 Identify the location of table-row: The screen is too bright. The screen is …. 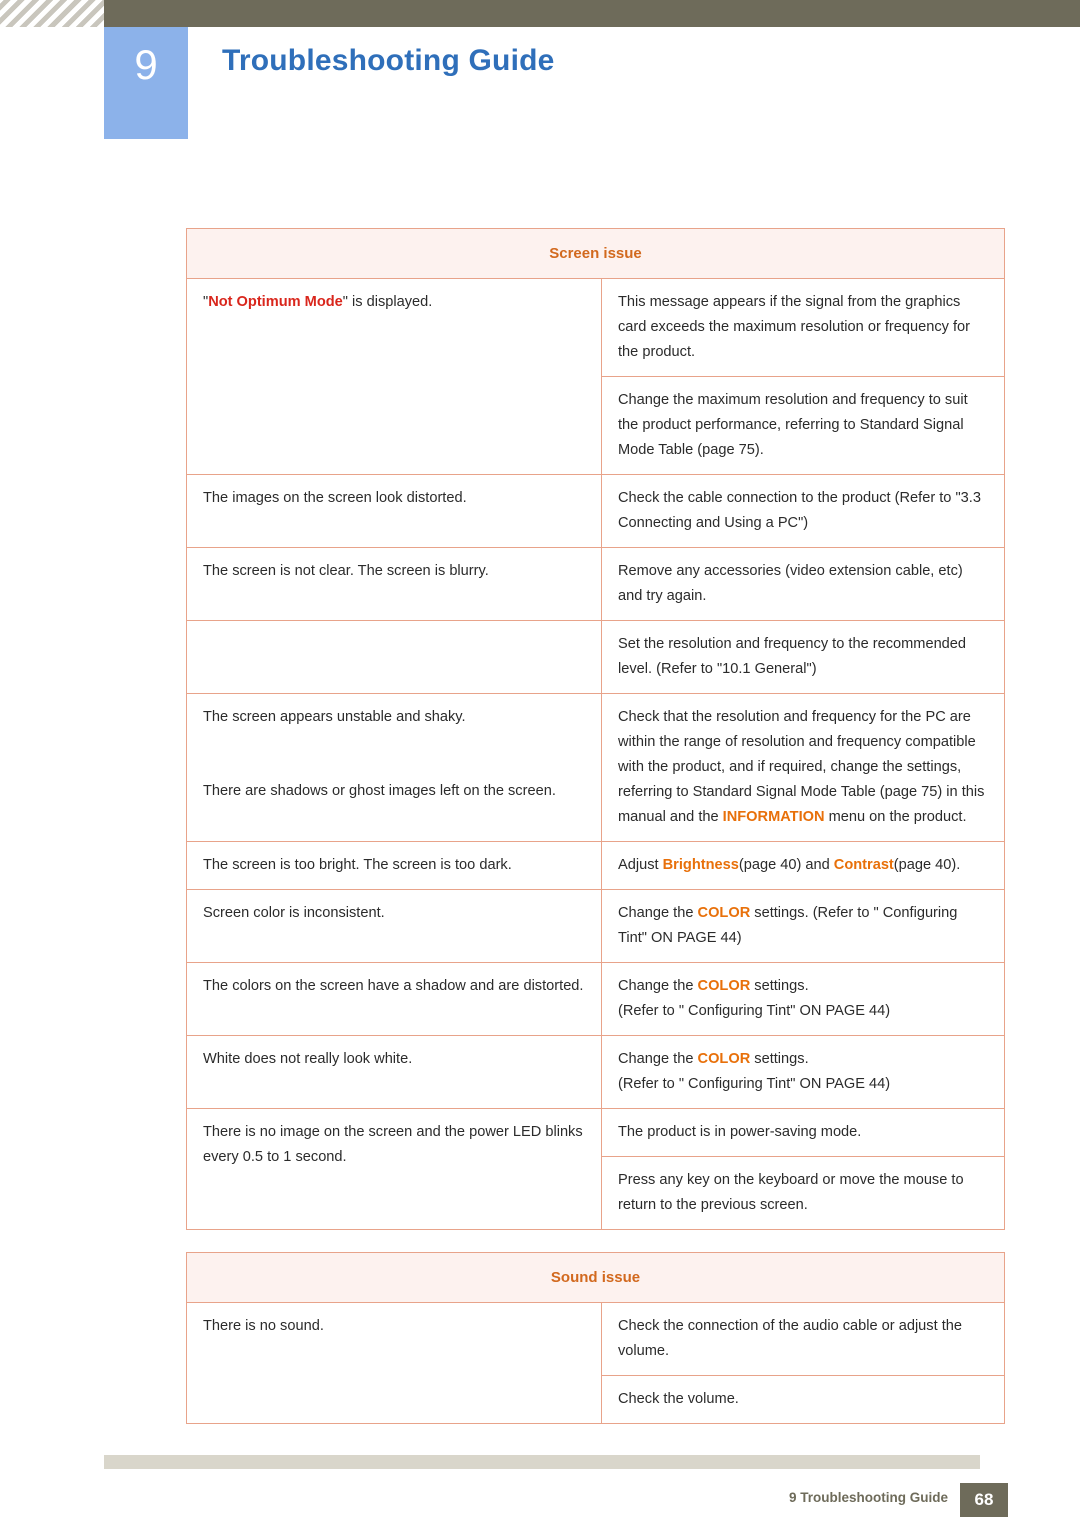
(595, 865).